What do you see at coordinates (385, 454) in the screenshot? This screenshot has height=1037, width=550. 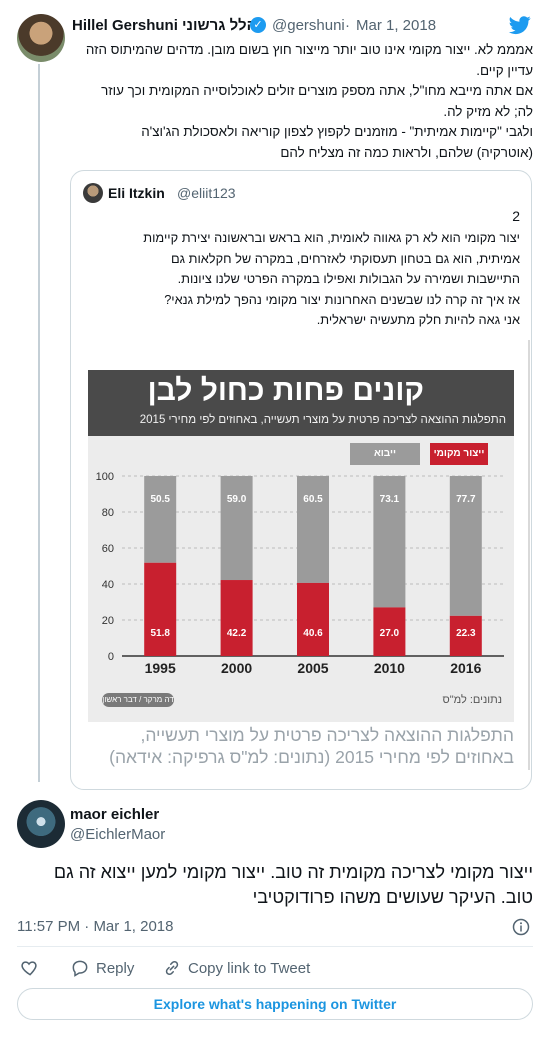 I see `legend-import: ייבוא` at bounding box center [385, 454].